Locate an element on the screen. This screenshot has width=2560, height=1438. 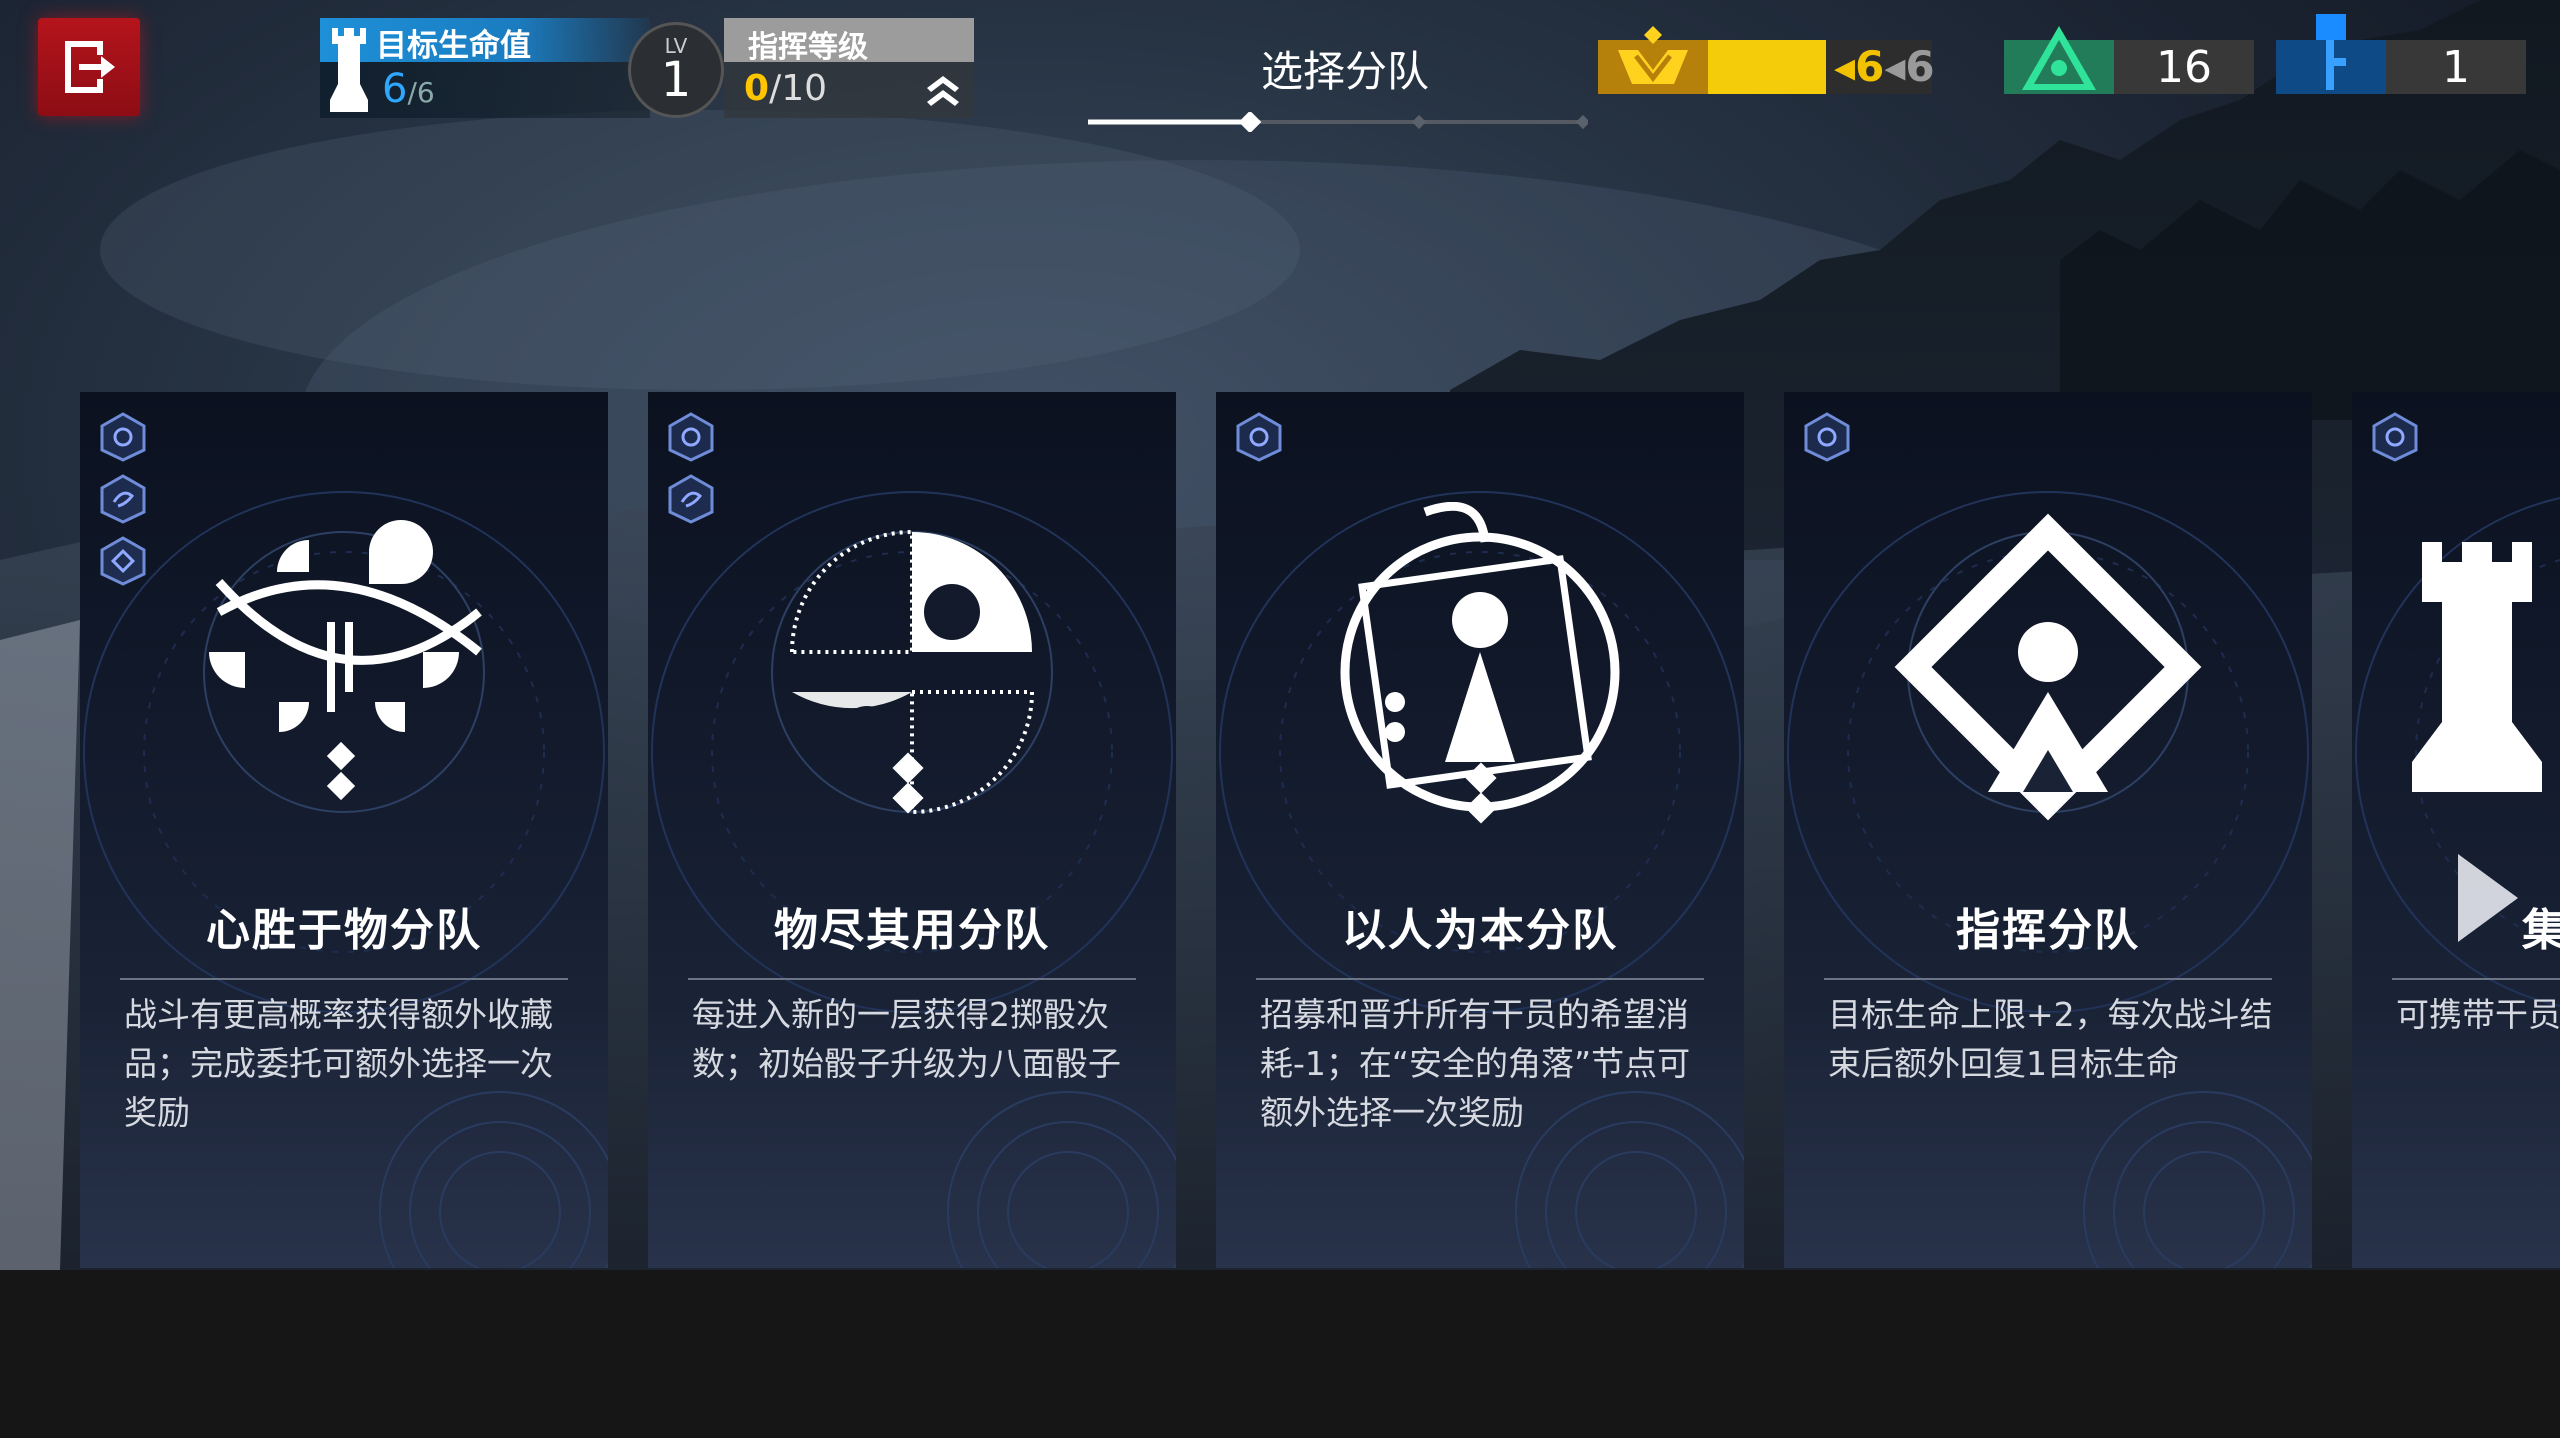
command-exp-max: /10 is located at coordinates (798, 88).